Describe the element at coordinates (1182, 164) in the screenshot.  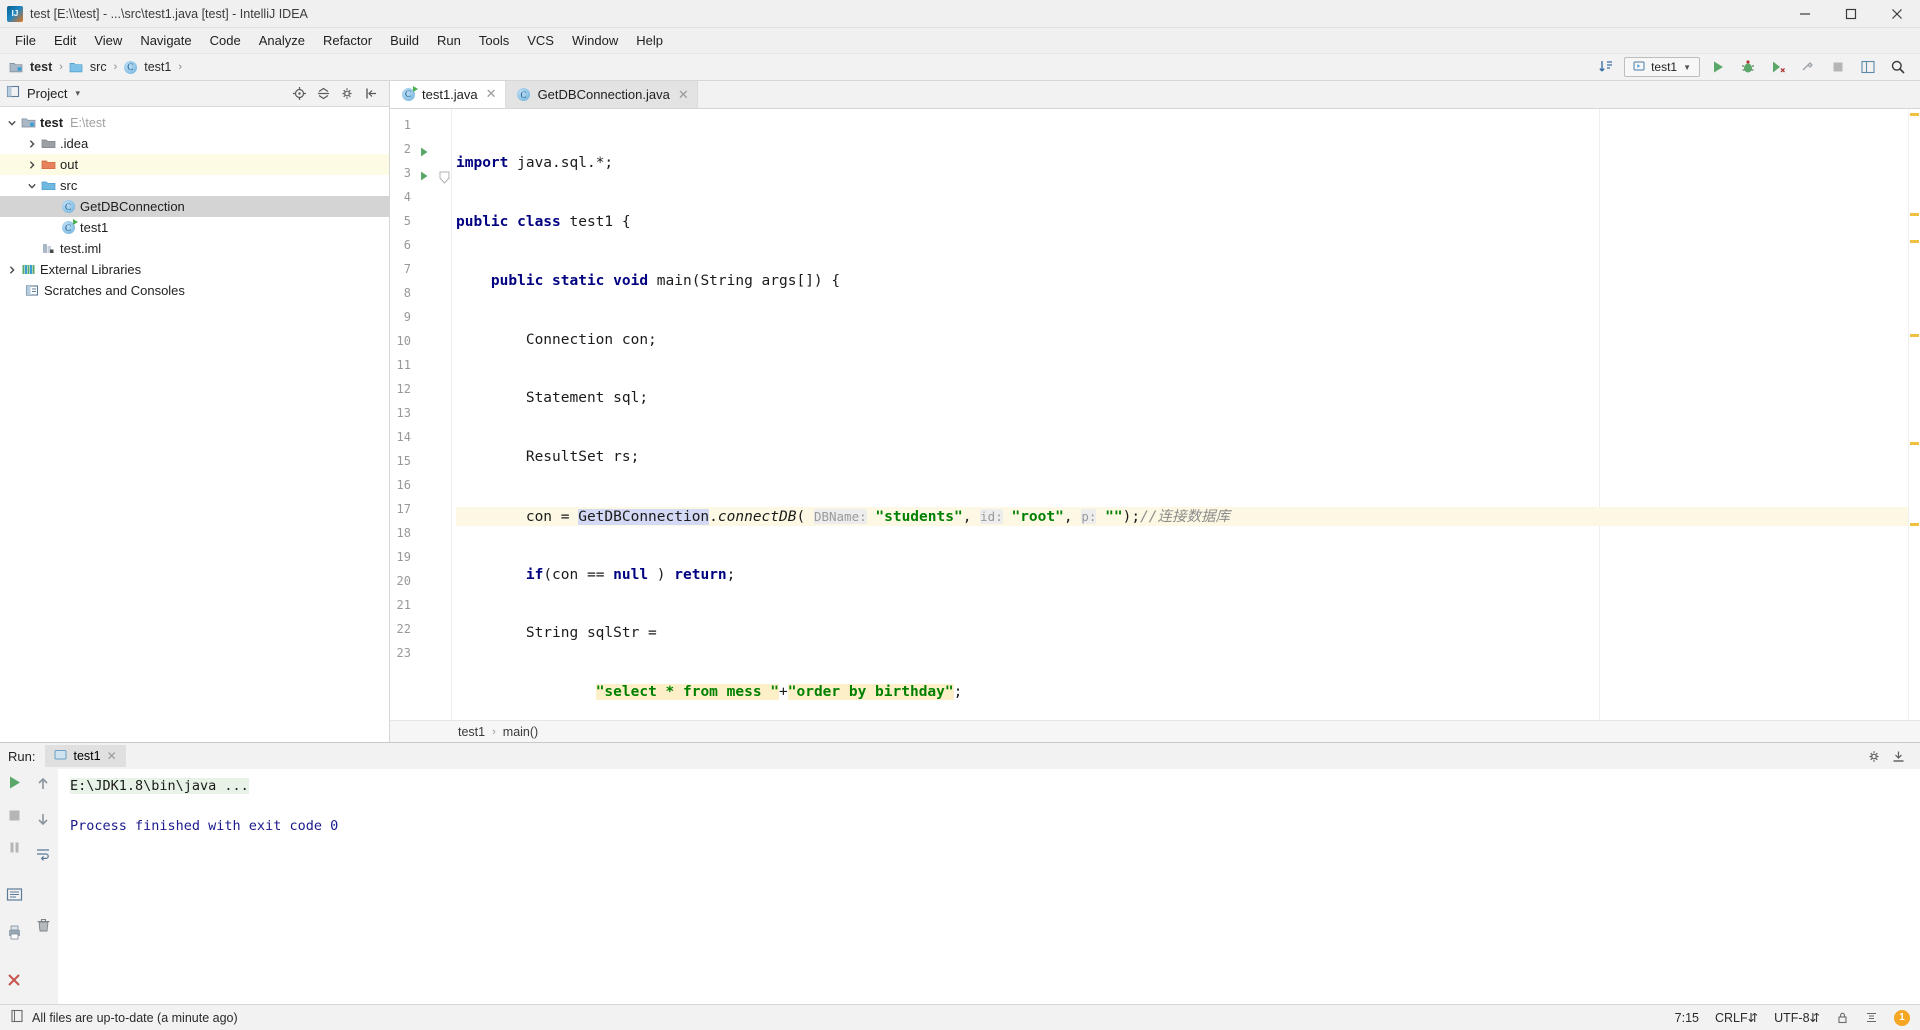
I see `code-line: import java.sql.*;` at that location.